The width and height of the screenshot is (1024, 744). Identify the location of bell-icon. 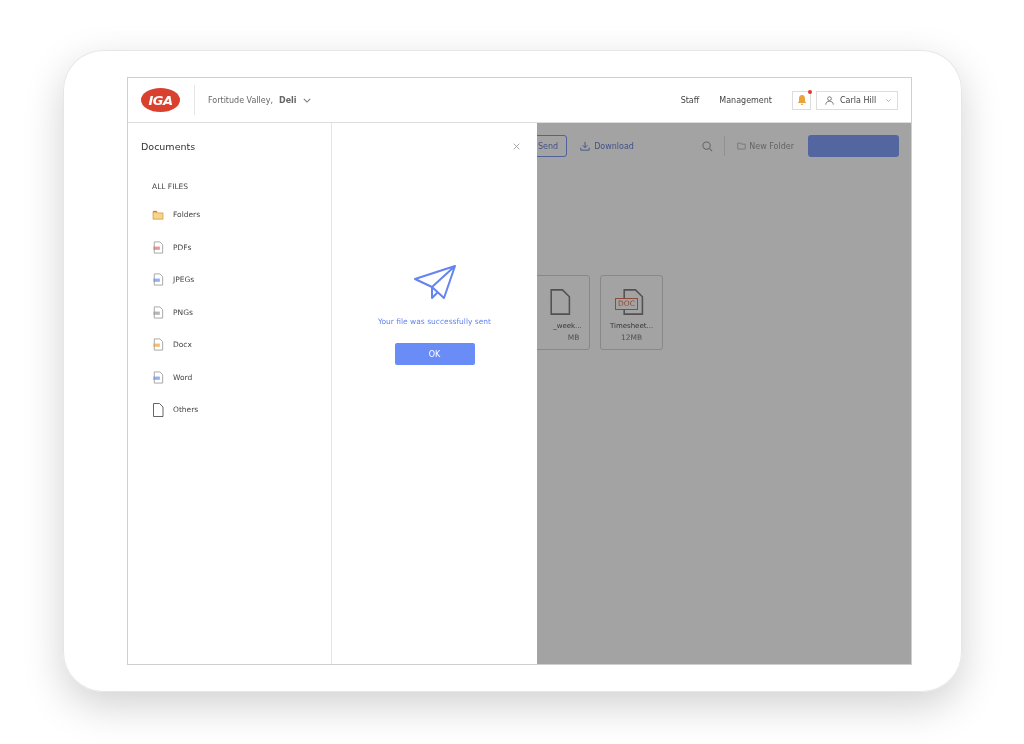
(801, 100).